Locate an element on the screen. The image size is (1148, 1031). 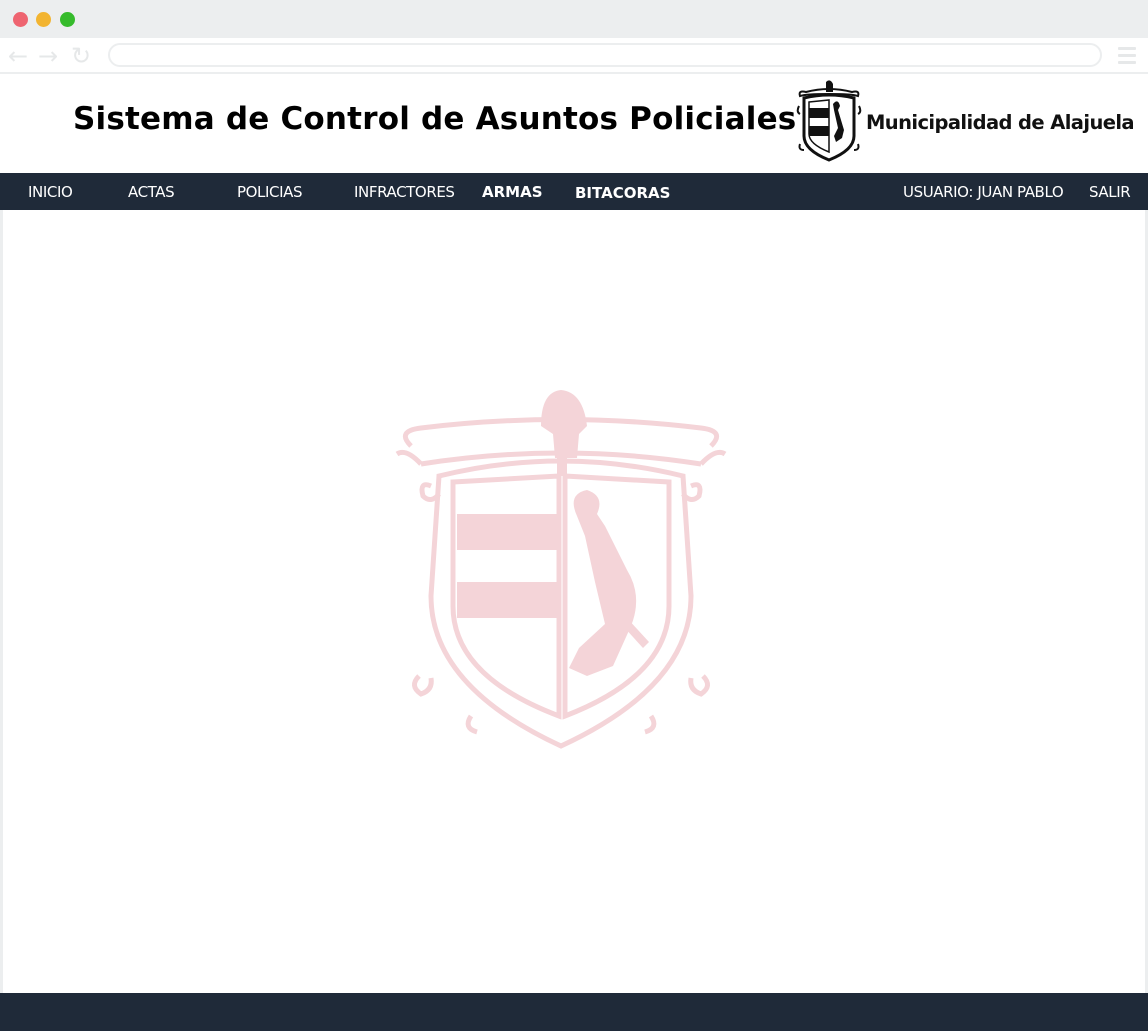
nav-item-armas: ARMAS is located at coordinates (512, 192).